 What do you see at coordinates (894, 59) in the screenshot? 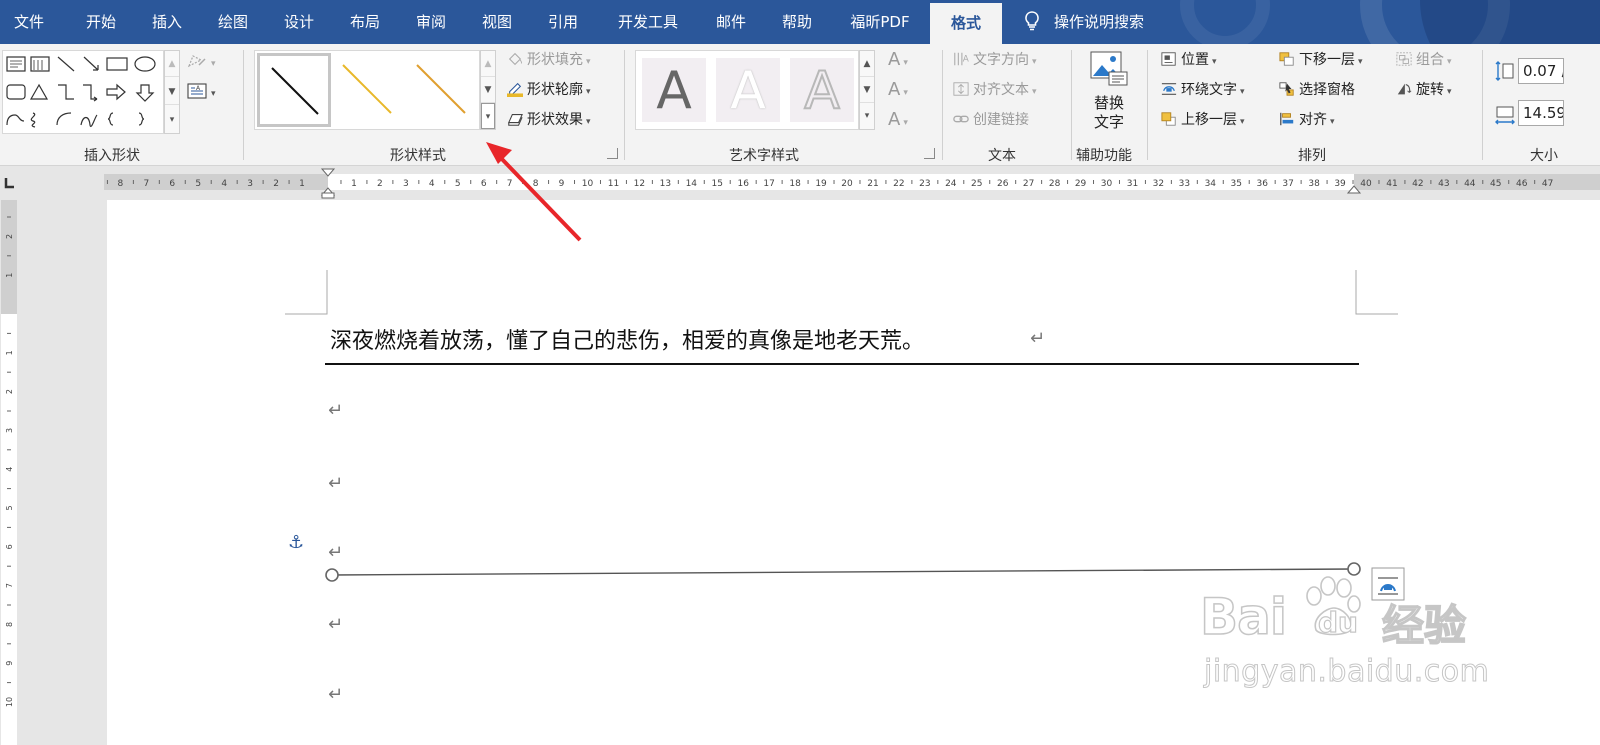
I see `text-fill-icon: A` at bounding box center [894, 59].